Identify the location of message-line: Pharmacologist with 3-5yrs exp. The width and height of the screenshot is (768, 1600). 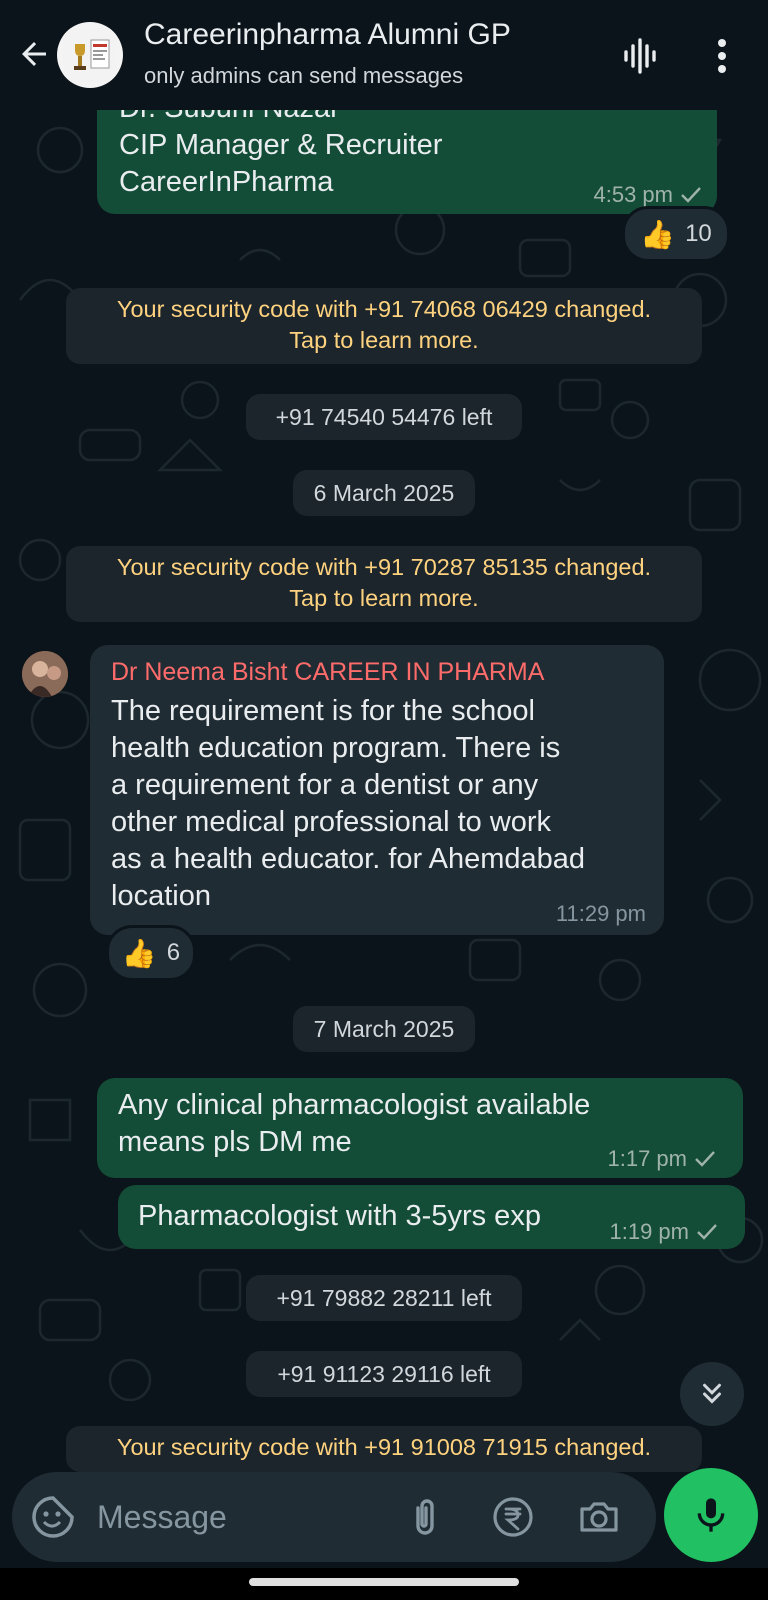
(339, 1216).